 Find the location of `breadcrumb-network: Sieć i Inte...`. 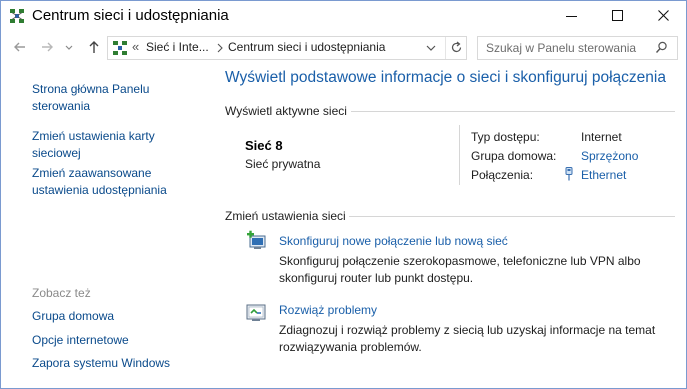

breadcrumb-network: Sieć i Inte... is located at coordinates (177, 47).